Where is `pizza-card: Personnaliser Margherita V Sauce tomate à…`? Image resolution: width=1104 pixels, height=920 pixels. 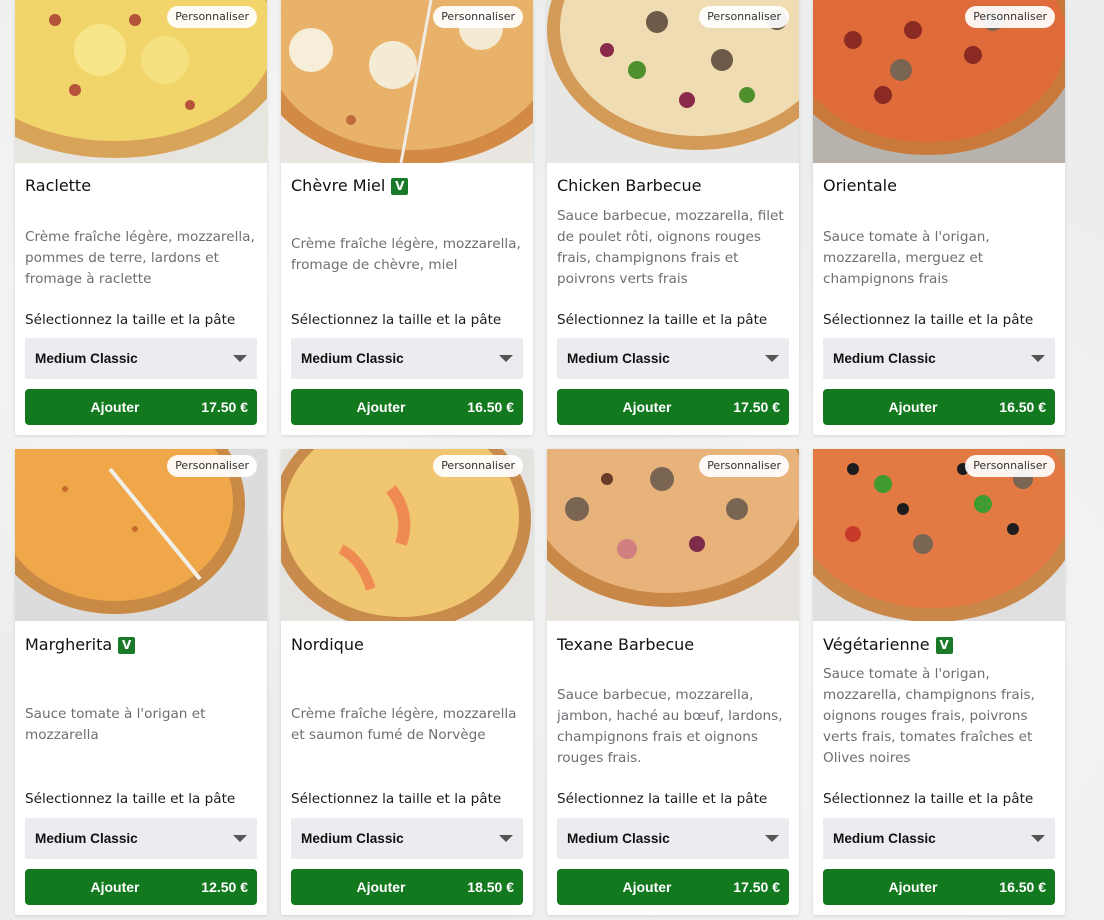 pizza-card: Personnaliser Margherita V Sauce tomate à… is located at coordinates (141, 682).